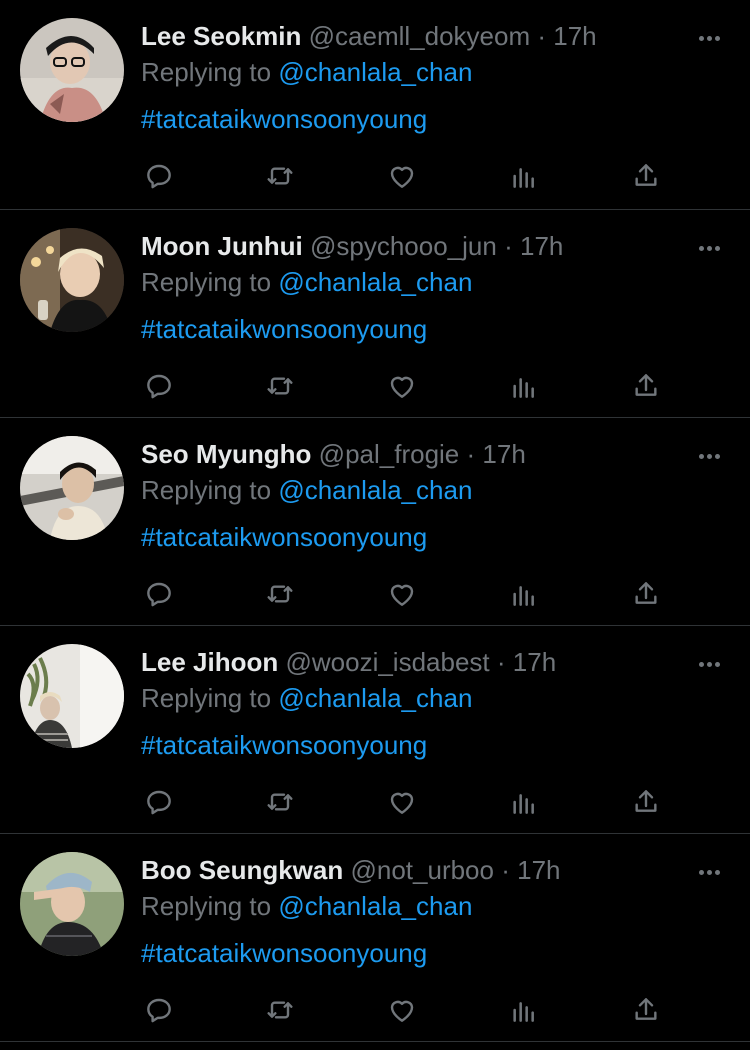  I want to click on user-handle: @spychooo_jun, so click(403, 246).